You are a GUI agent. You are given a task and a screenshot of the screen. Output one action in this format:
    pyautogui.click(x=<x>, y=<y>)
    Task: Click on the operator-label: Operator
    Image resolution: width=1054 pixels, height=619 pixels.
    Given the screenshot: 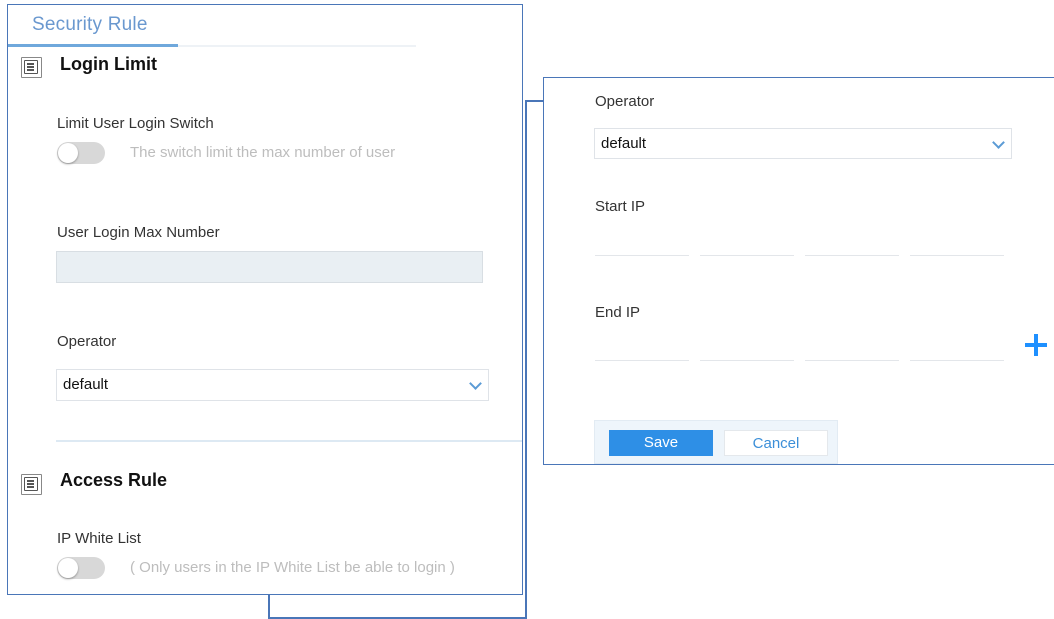 What is the action you would take?
    pyautogui.click(x=87, y=341)
    